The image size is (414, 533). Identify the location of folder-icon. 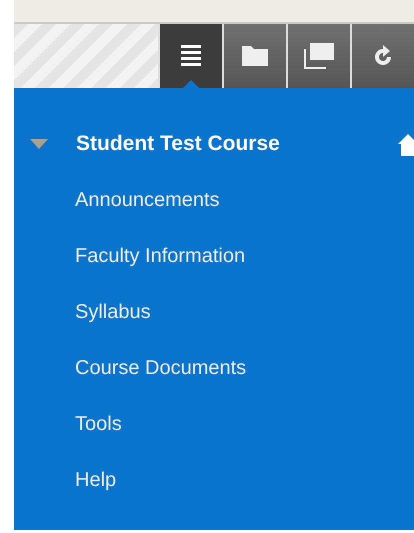
(255, 56).